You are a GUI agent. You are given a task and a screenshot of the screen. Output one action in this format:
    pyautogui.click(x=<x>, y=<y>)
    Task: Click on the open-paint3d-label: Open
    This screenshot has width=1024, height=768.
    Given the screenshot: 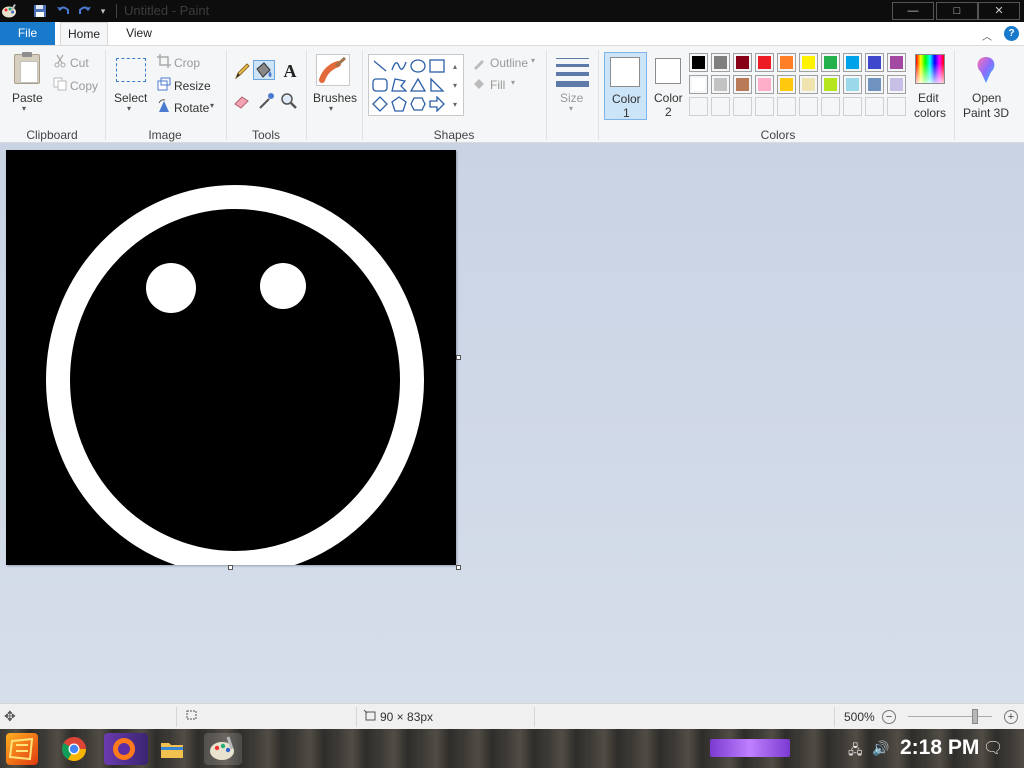 What is the action you would take?
    pyautogui.click(x=986, y=98)
    